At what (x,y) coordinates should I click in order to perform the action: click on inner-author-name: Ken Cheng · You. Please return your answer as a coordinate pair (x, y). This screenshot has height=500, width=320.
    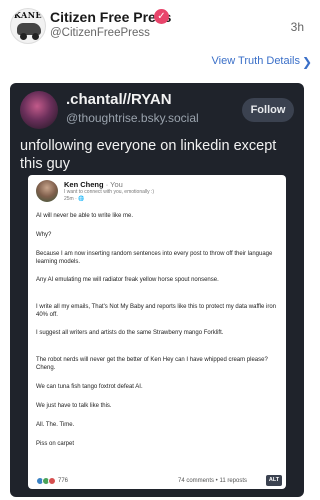
    Looking at the image, I should click on (93, 184).